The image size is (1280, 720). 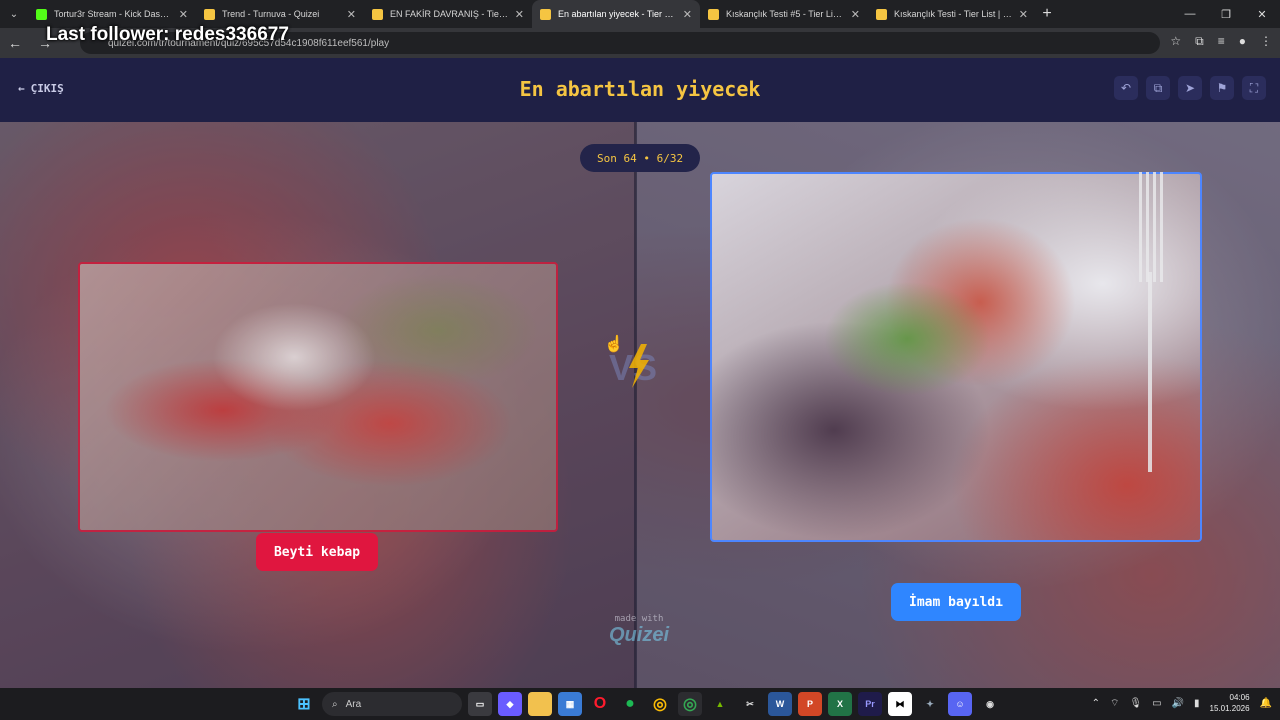 I want to click on tab-title: En abartılan yiyecek - Tier List, T, so click(x=617, y=14).